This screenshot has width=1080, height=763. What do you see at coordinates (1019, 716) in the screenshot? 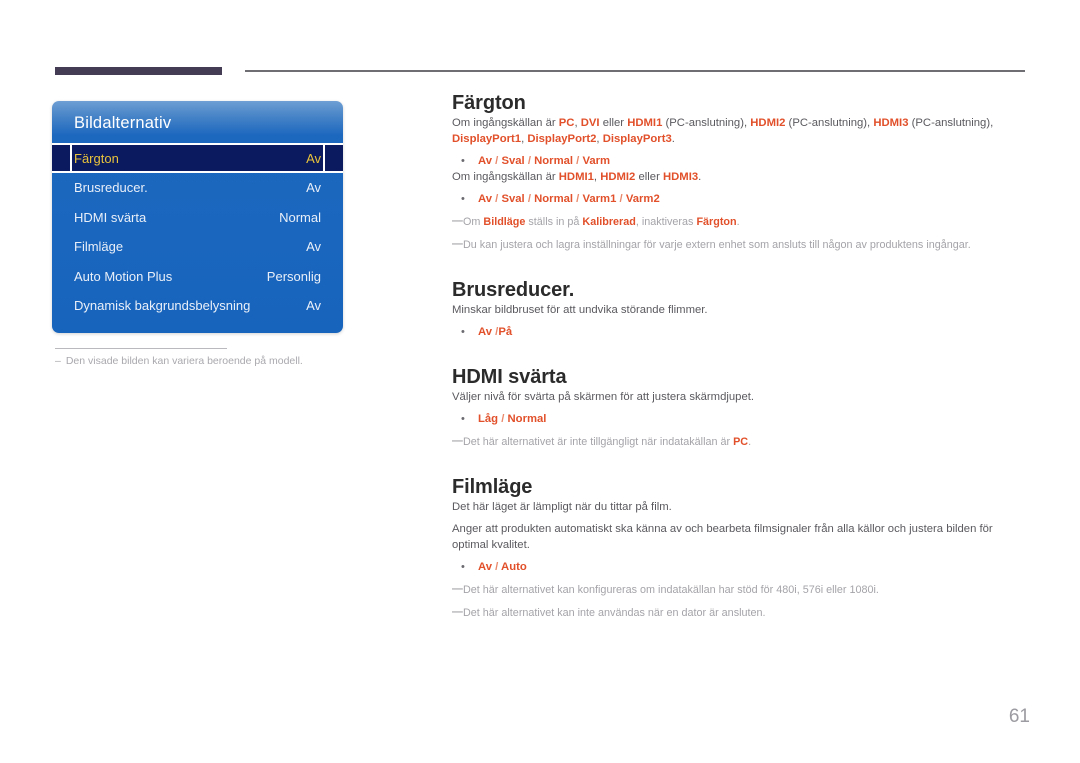
I see `page-number: 61` at bounding box center [1019, 716].